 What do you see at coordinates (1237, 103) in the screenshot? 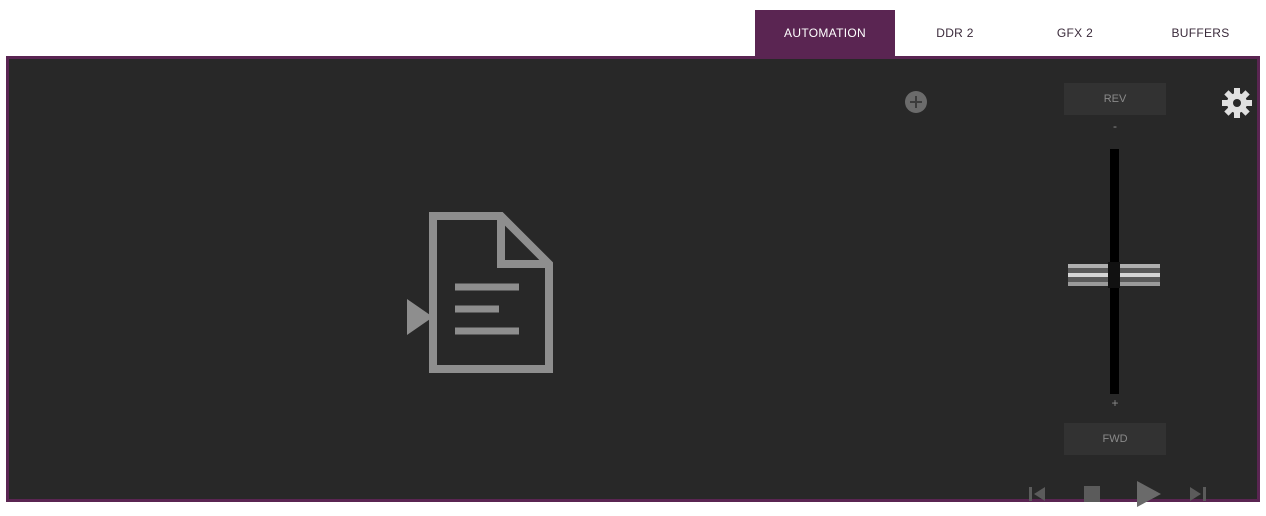
I see `gear-icon` at bounding box center [1237, 103].